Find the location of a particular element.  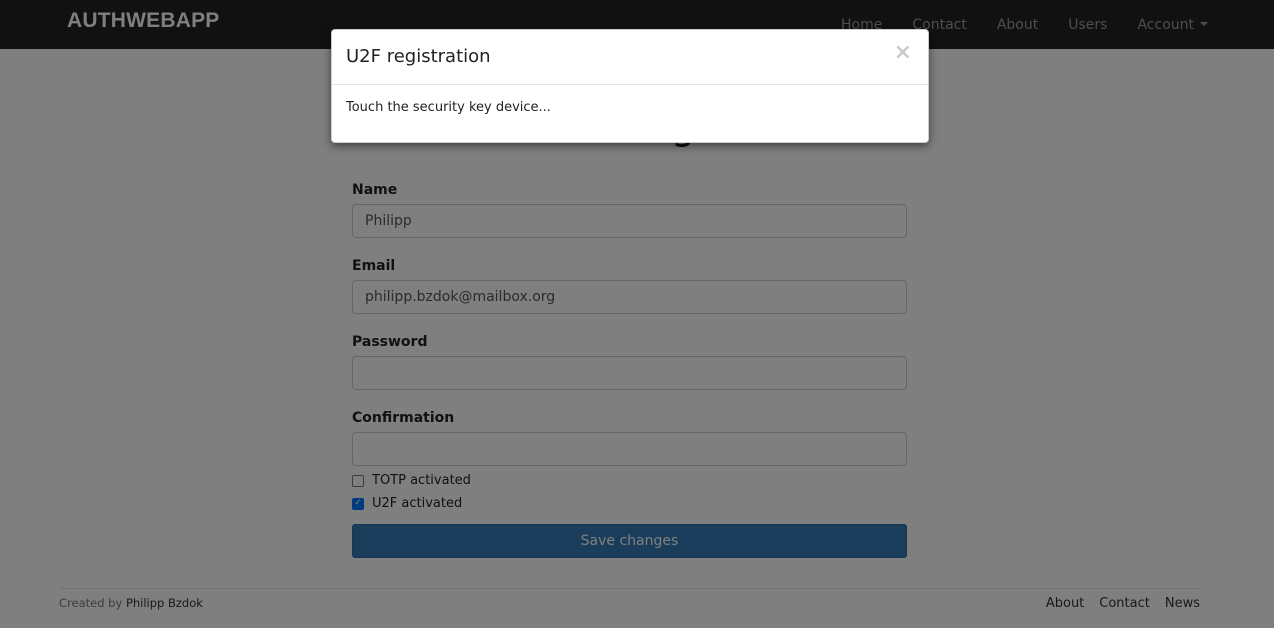

close-icon: × is located at coordinates (903, 53).